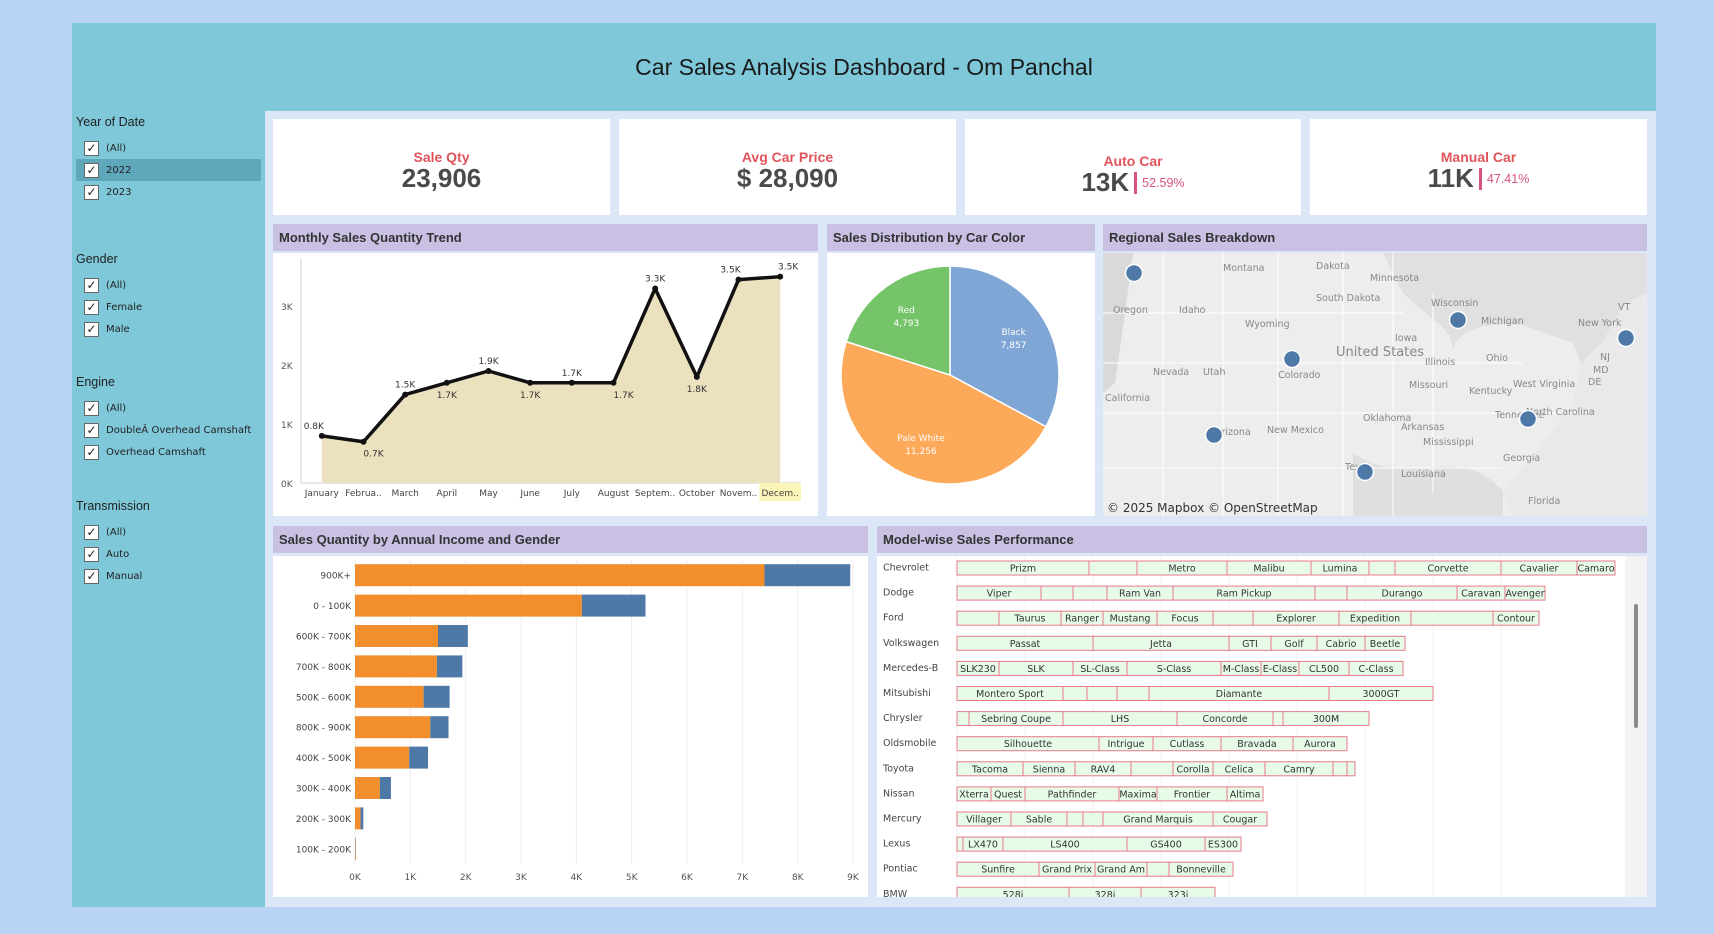 The image size is (1714, 934). I want to click on filter-option: ✓ Overhead Camshaft, so click(168, 452).